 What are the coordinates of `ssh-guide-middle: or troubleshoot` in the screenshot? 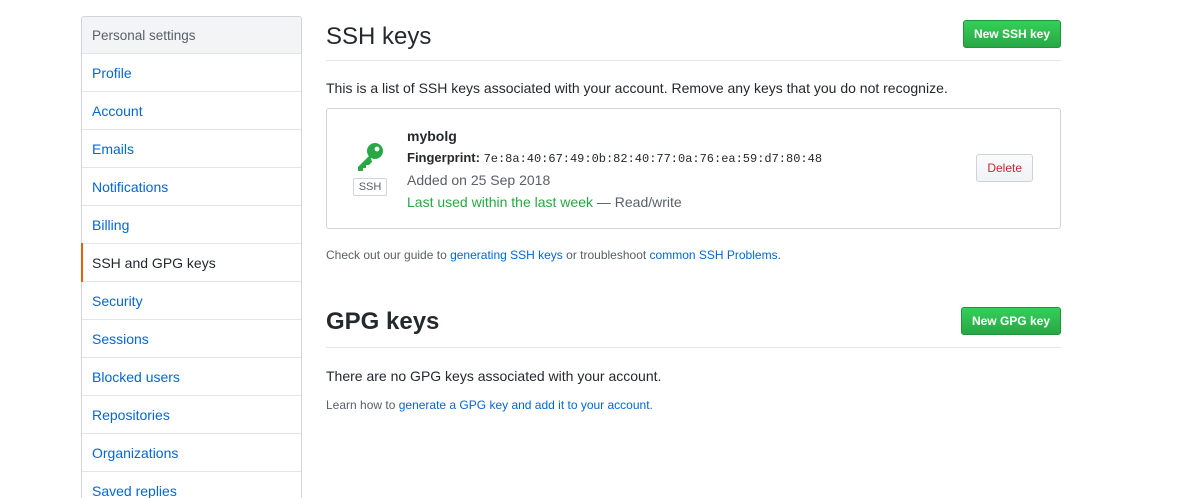 It's located at (606, 255).